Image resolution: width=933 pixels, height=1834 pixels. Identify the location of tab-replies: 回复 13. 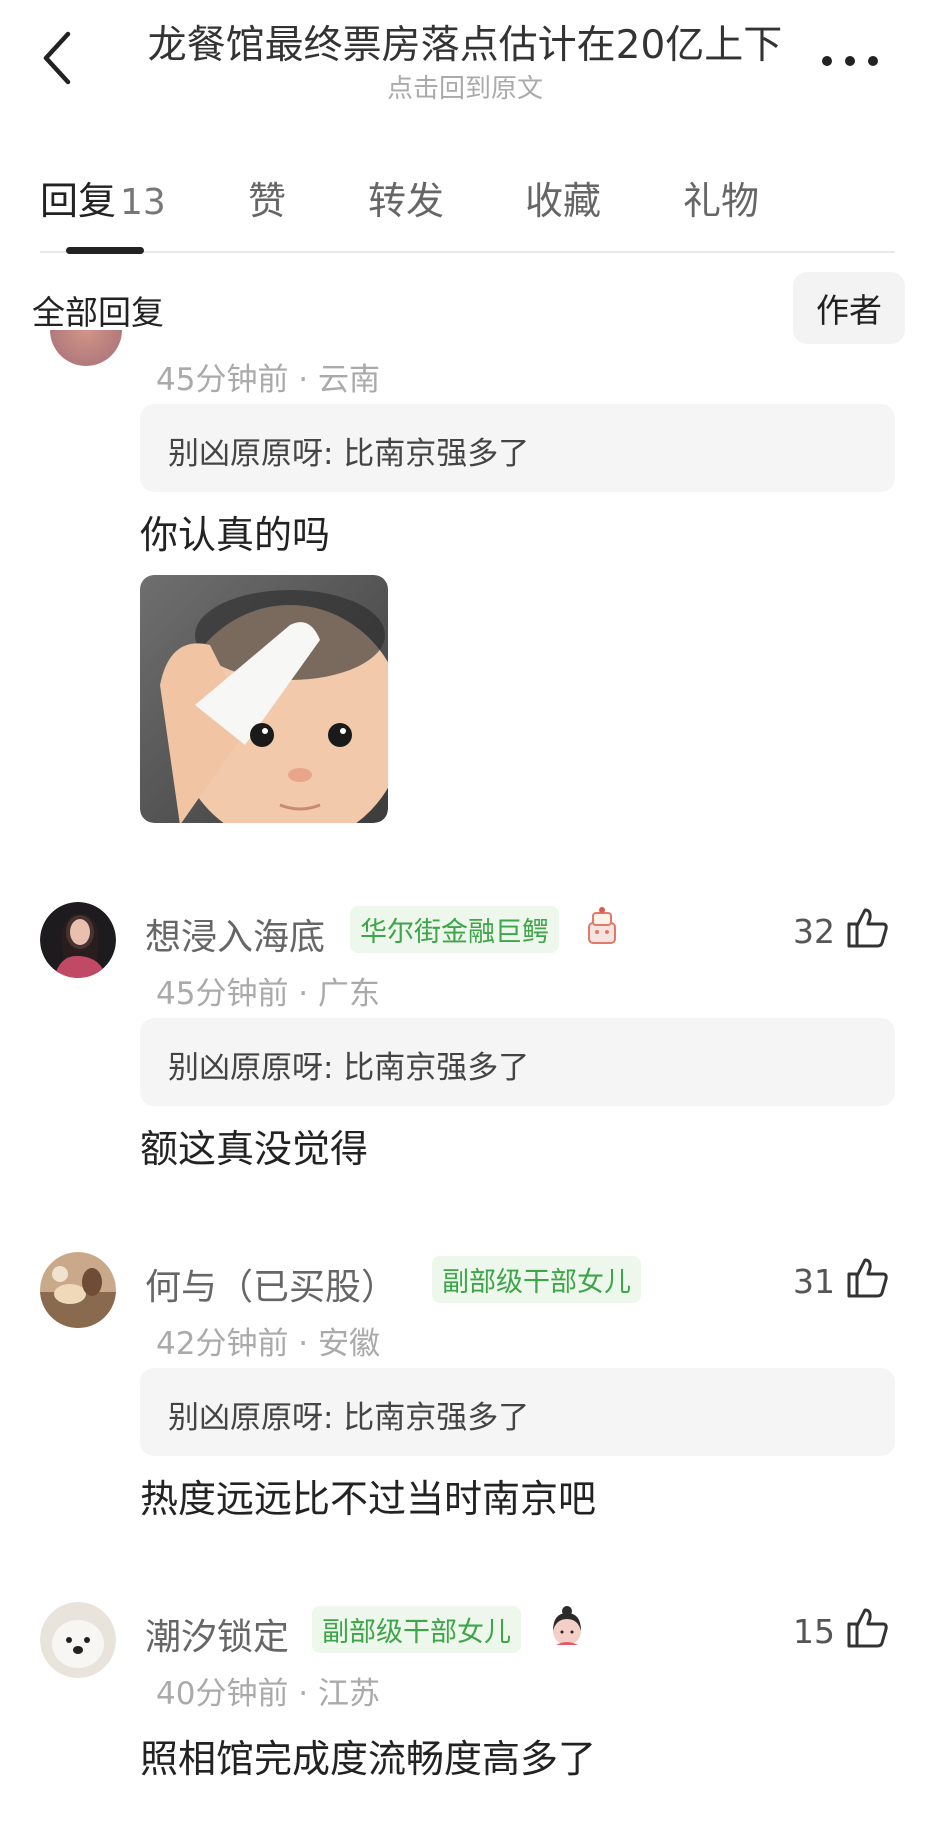
(103, 197).